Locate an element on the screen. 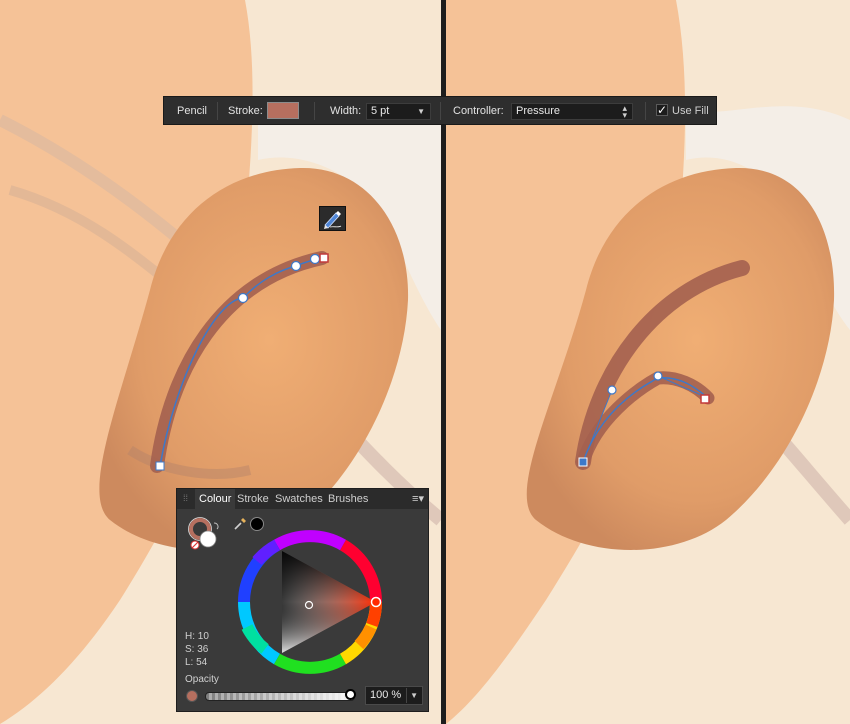 The height and width of the screenshot is (724, 850). use-fill-label: Use Fill is located at coordinates (690, 111).